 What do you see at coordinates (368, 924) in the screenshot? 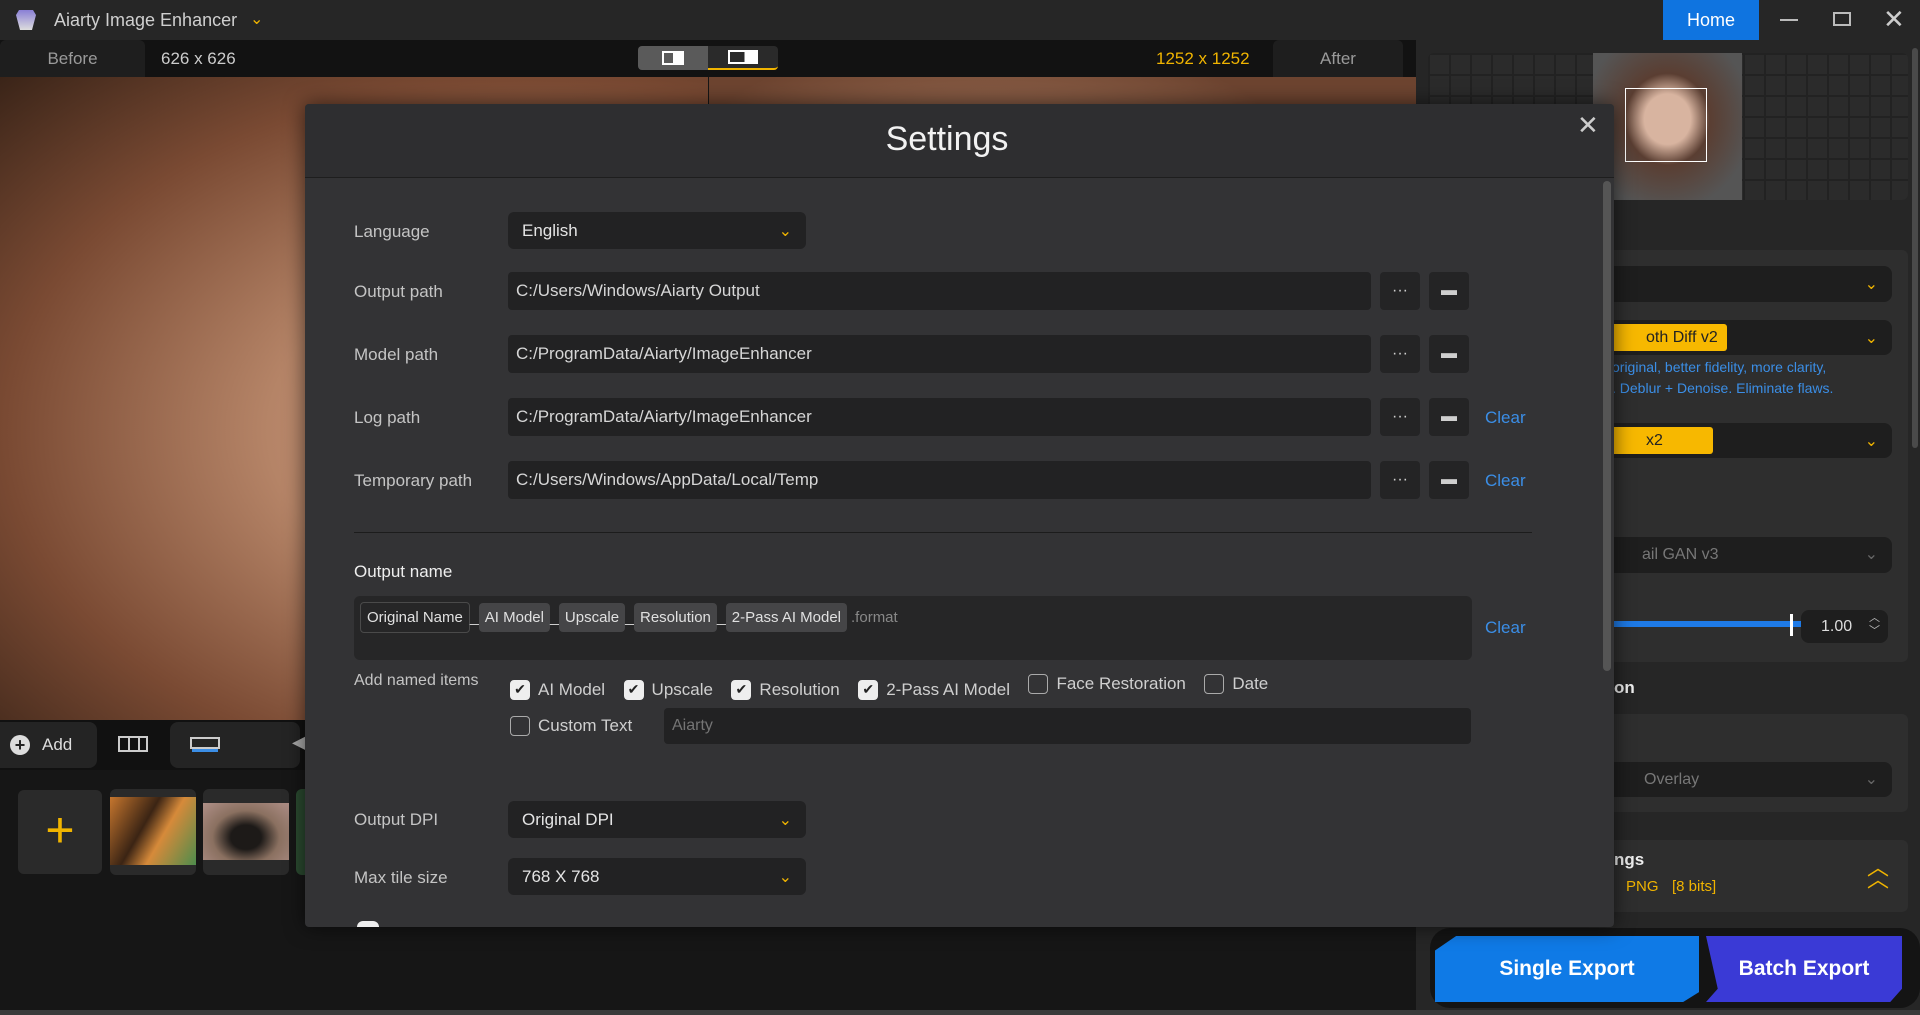
I see `partial-toggle` at bounding box center [368, 924].